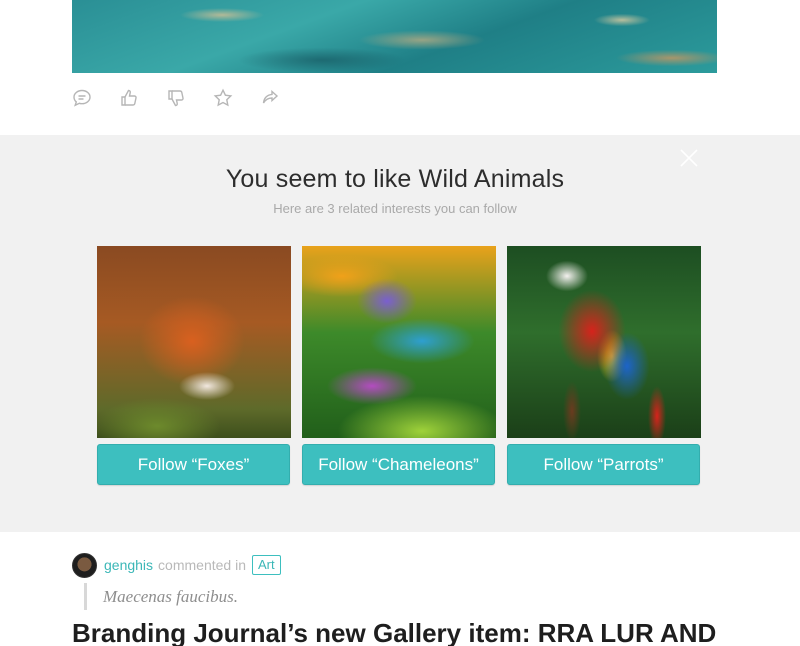 The height and width of the screenshot is (646, 800). I want to click on category-tag: Art, so click(266, 565).